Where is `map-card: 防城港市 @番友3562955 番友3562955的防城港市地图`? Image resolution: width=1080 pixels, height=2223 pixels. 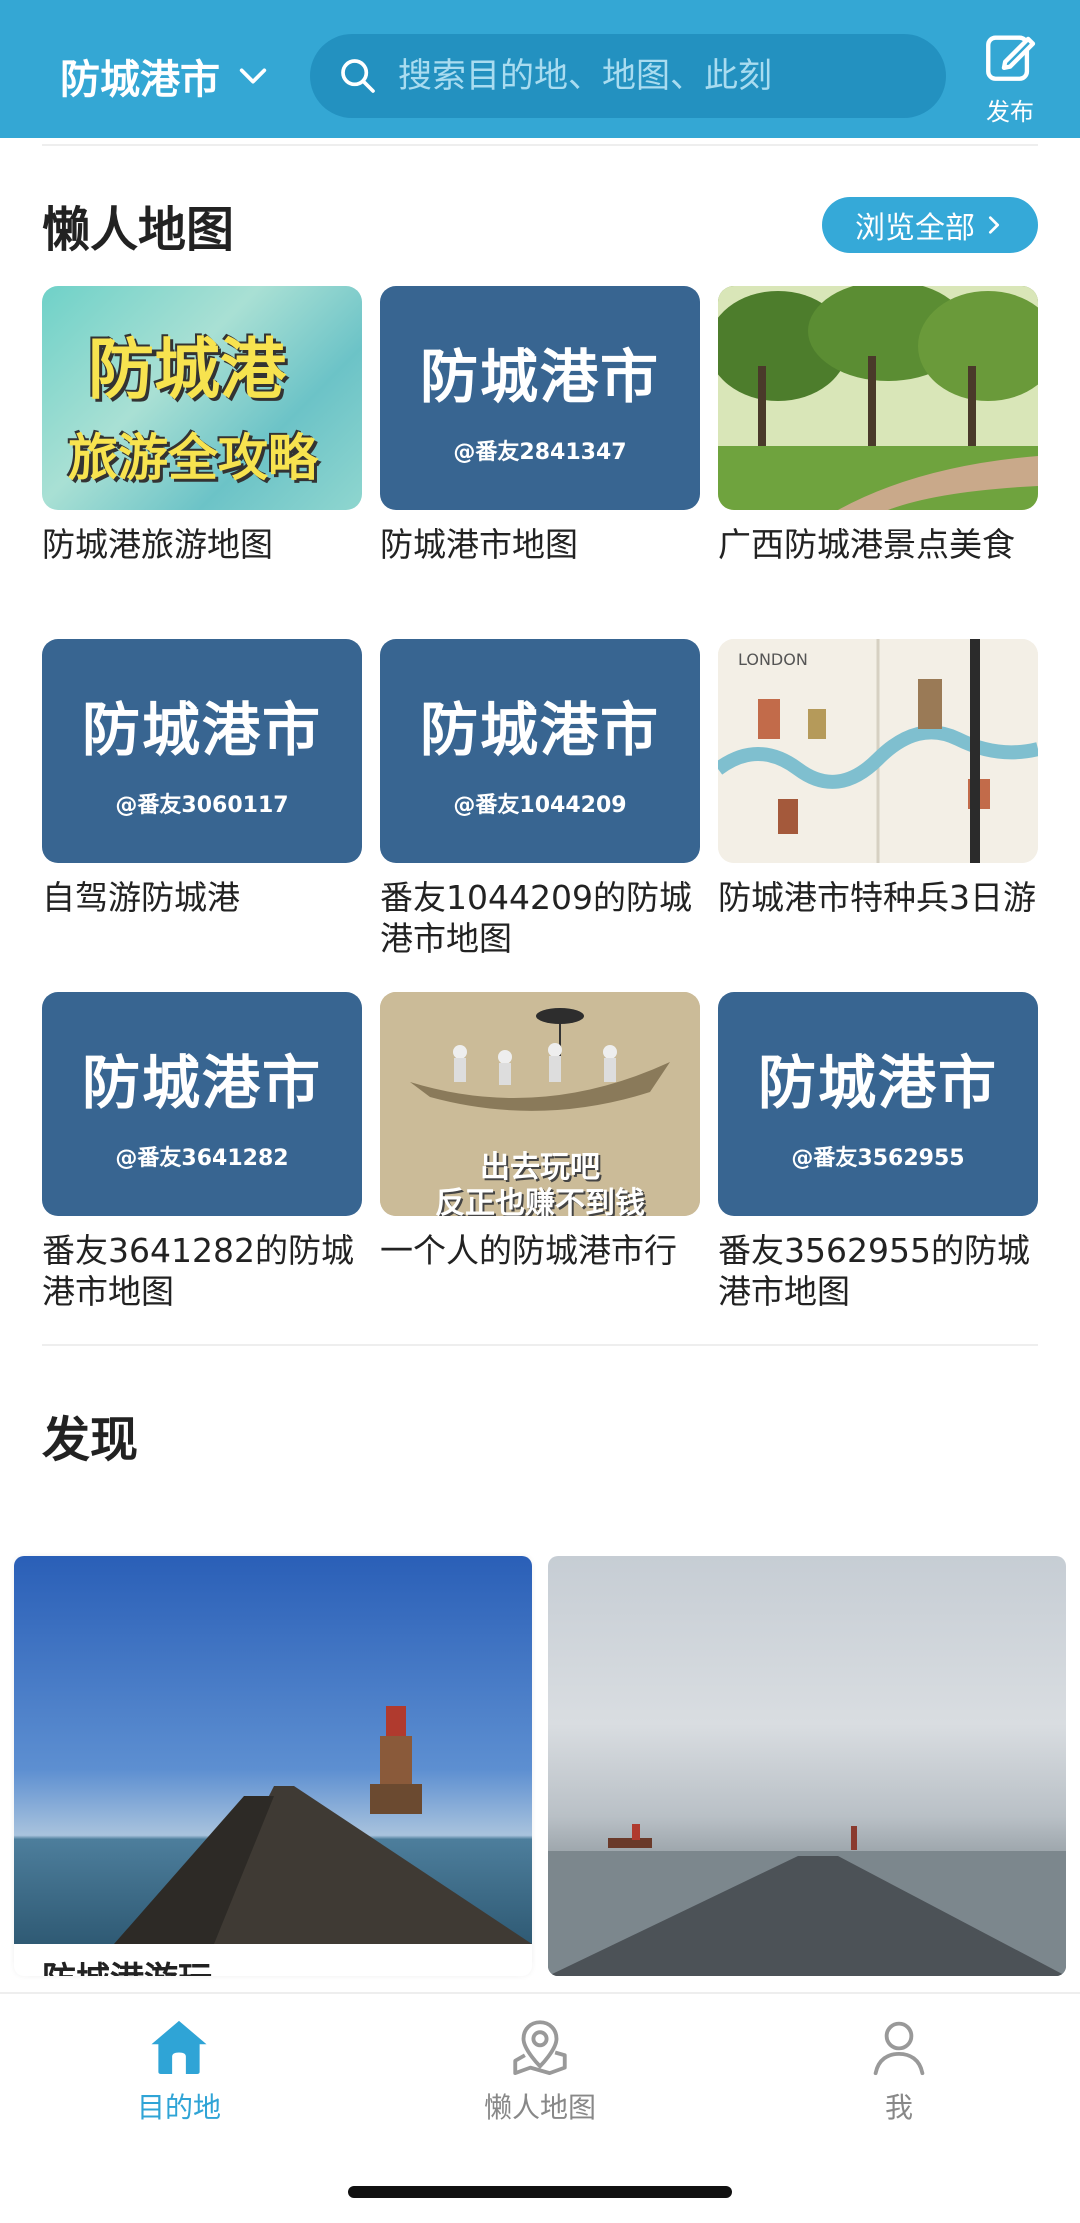
map-card: 防城港市 @番友3562955 番友3562955的防城港市地图 is located at coordinates (878, 1168).